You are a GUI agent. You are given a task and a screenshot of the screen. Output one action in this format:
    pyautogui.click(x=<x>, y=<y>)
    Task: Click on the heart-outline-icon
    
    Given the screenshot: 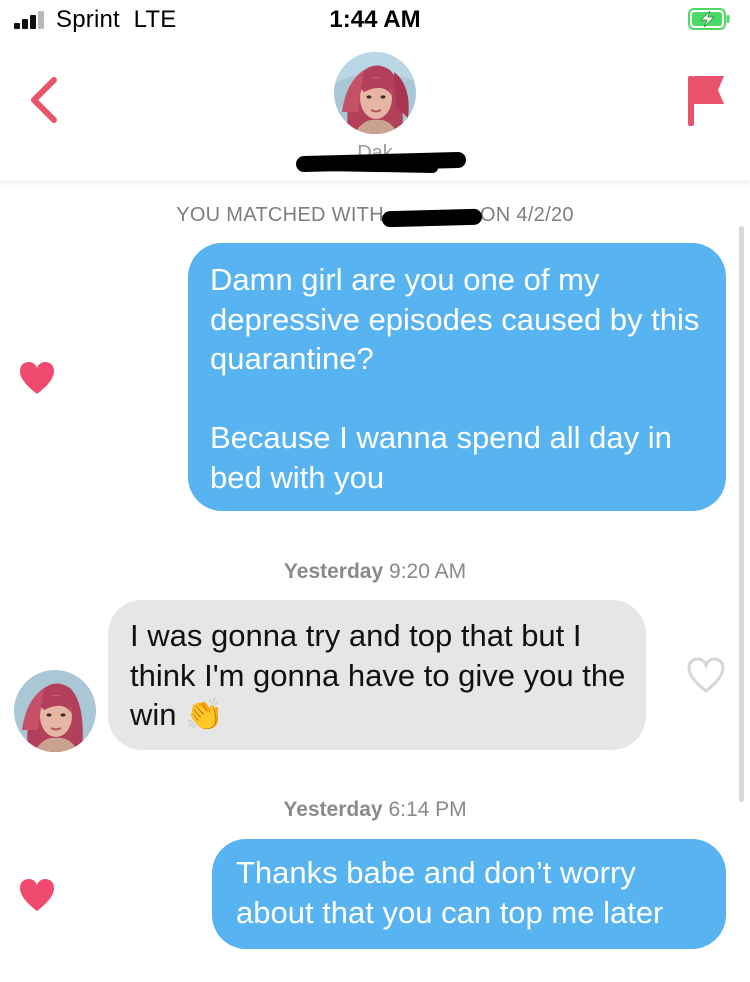 What is the action you would take?
    pyautogui.click(x=706, y=675)
    